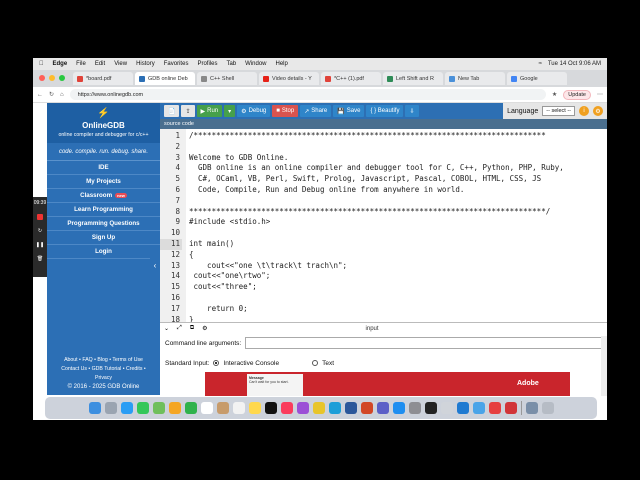  I want to click on app-icon, so click(510, 408).